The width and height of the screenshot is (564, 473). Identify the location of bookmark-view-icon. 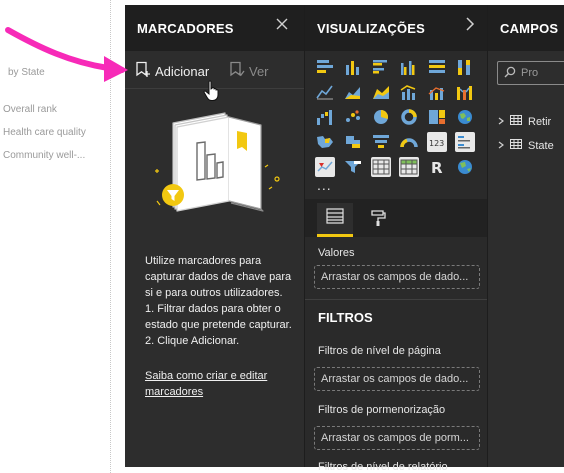
(237, 71).